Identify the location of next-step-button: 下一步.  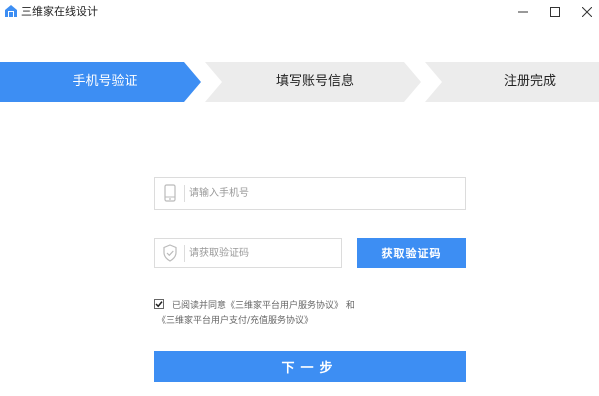
(310, 366).